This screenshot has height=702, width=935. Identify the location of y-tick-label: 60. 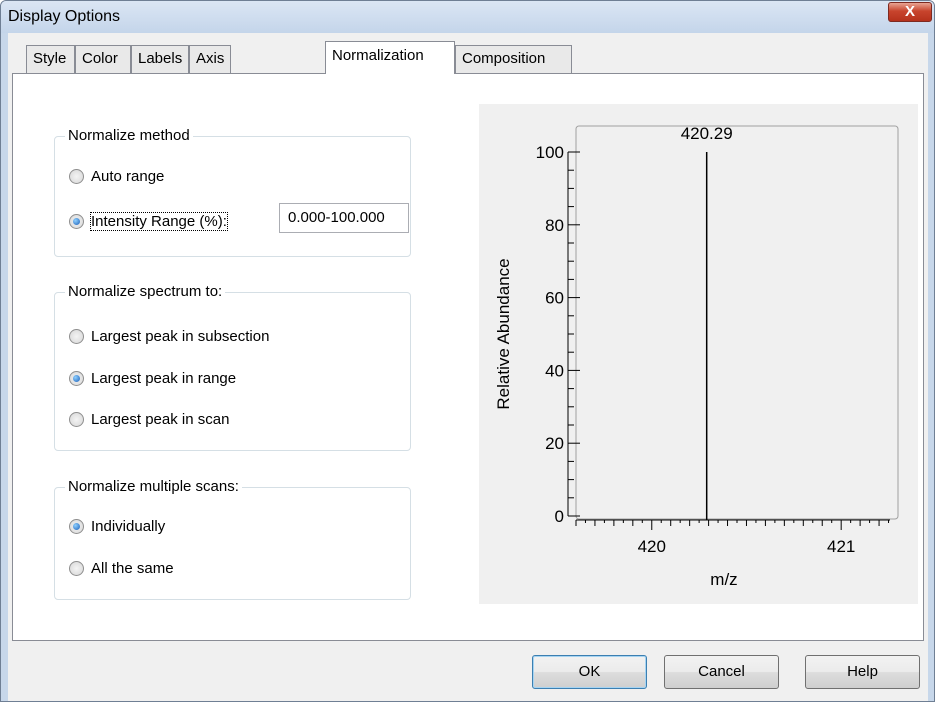
(554, 298).